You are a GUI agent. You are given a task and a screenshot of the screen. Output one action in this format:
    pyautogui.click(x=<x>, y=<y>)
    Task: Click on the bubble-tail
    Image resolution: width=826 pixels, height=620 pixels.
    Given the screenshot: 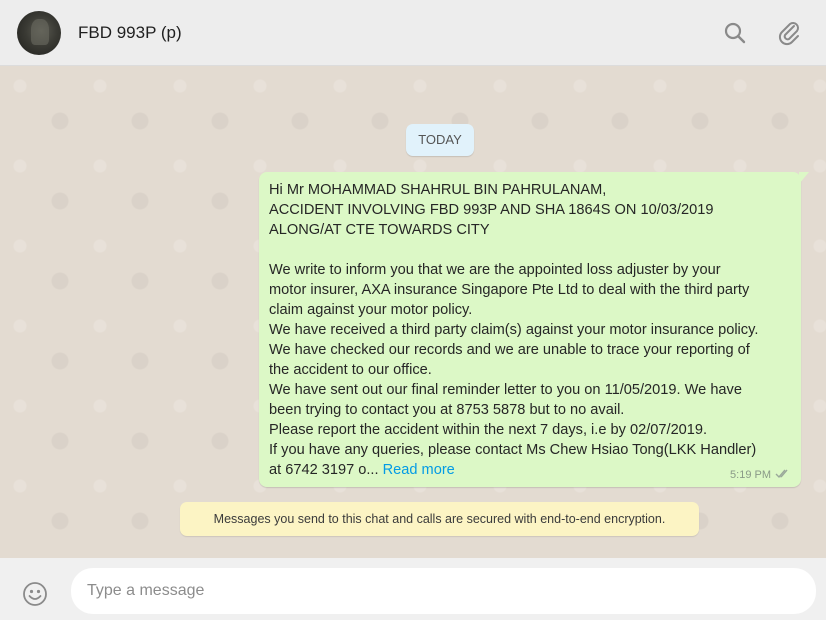 What is the action you would take?
    pyautogui.click(x=804, y=178)
    